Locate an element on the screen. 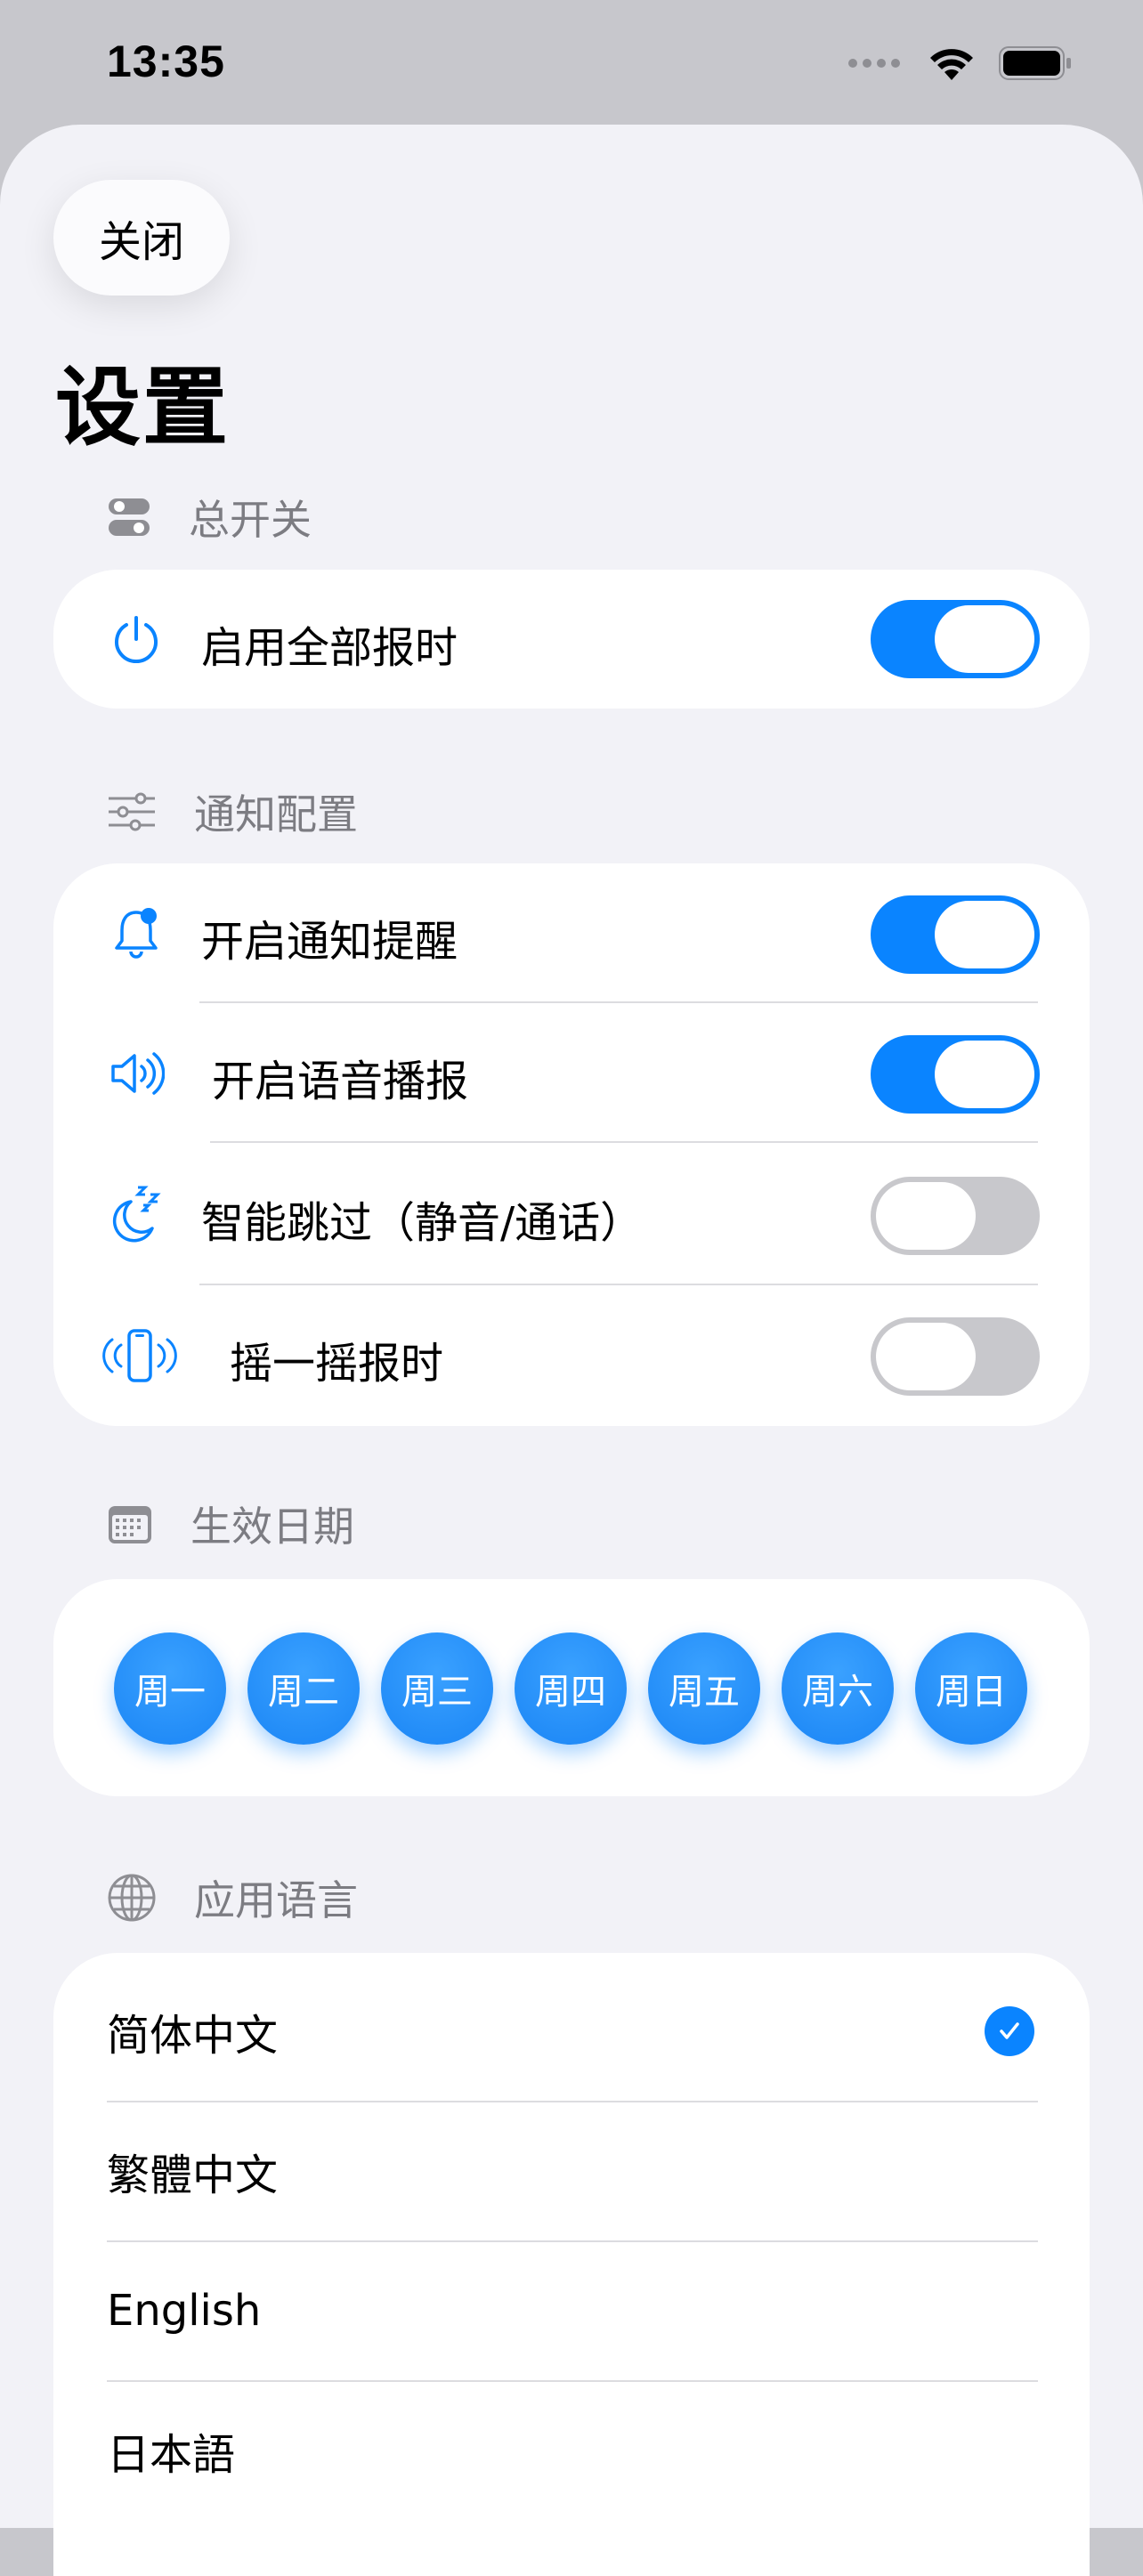 This screenshot has width=1143, height=2576. day-wed-button: 周三 is located at coordinates (437, 1689).